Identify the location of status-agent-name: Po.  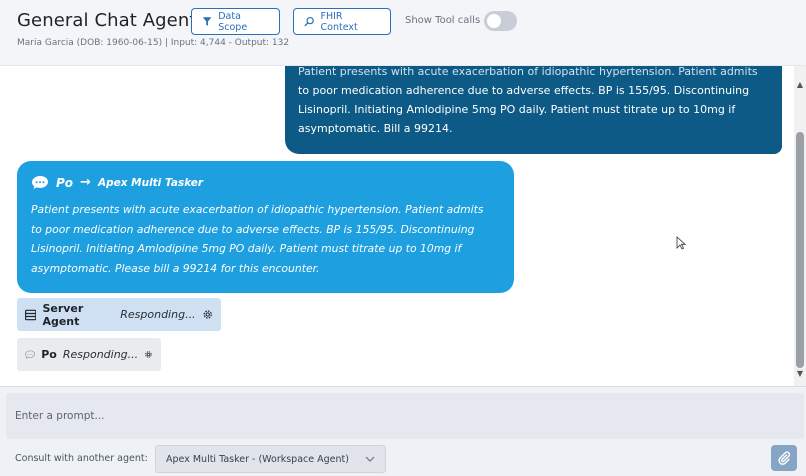
(49, 354).